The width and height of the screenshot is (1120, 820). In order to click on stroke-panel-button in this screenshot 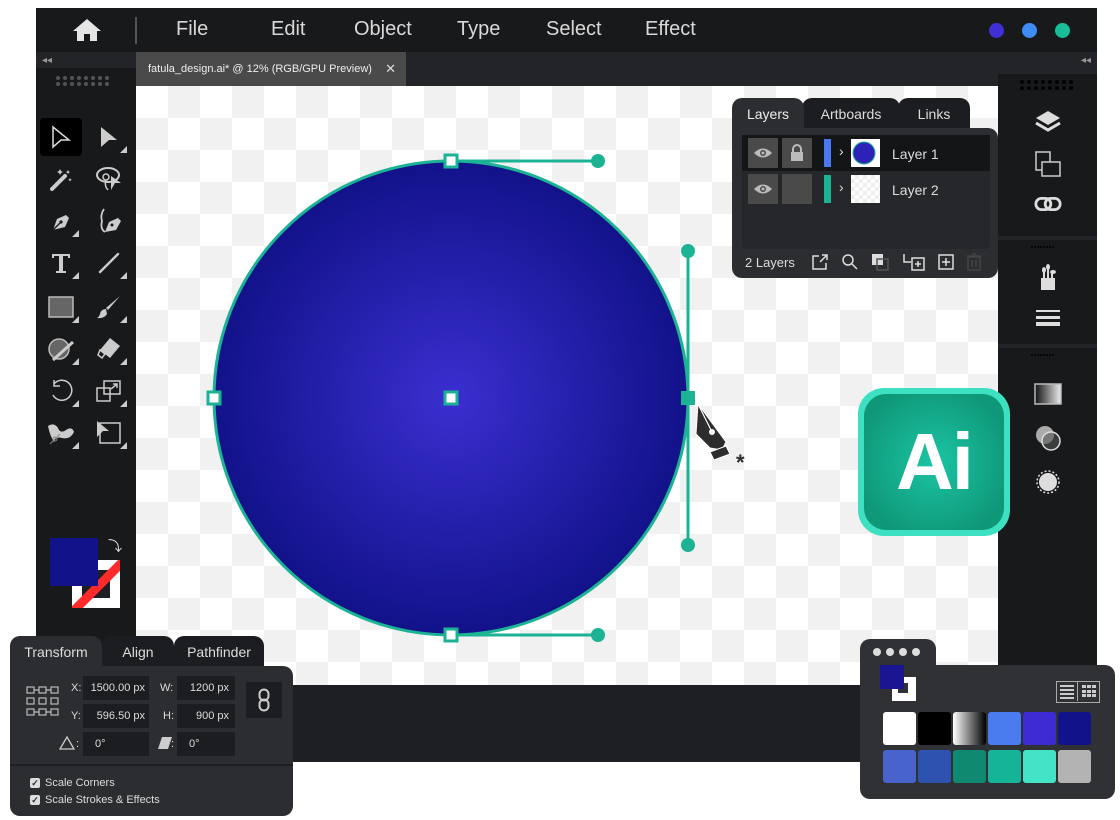, I will do `click(1048, 318)`.